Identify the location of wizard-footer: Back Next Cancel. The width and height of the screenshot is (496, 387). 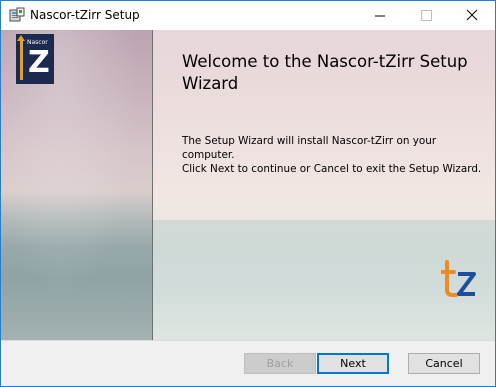
(248, 363).